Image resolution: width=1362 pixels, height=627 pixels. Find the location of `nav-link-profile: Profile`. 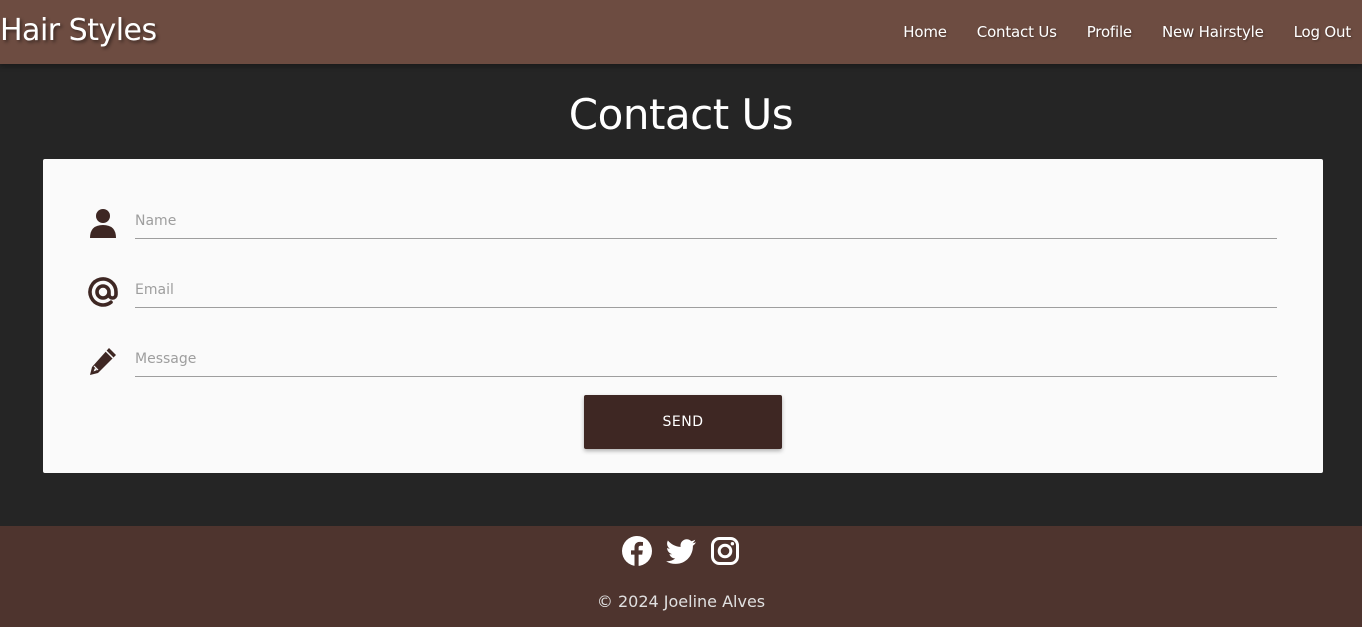

nav-link-profile: Profile is located at coordinates (1109, 32).